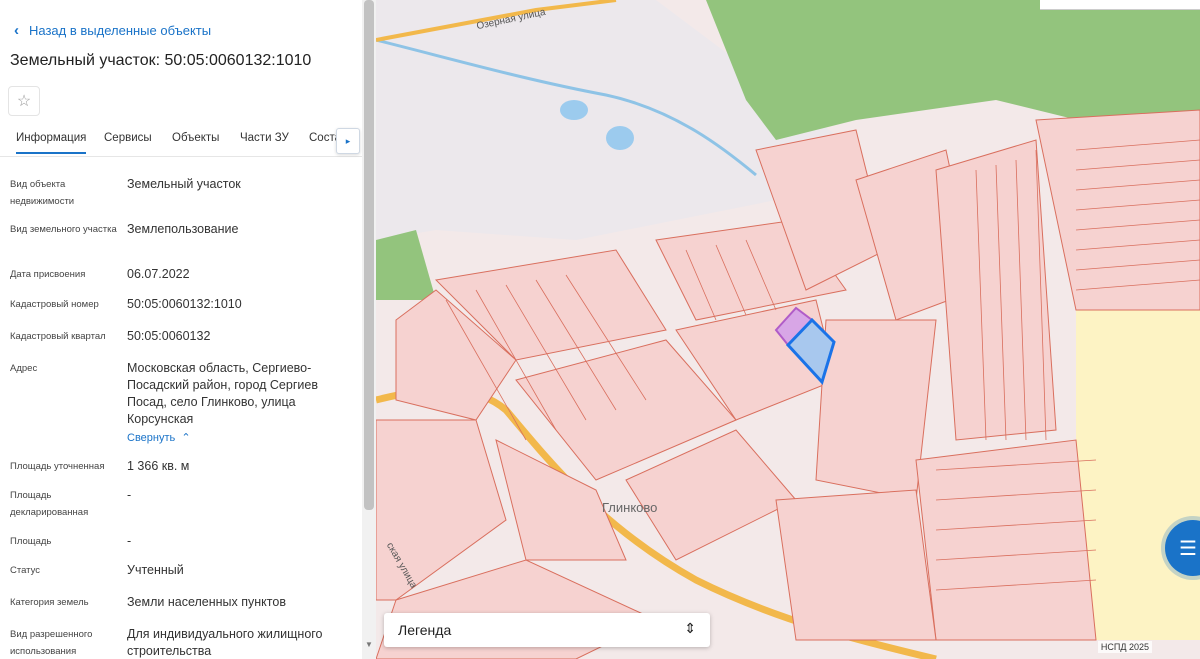 This screenshot has height=659, width=1200. I want to click on collapse-link: Свернуть ⌃, so click(237, 438).